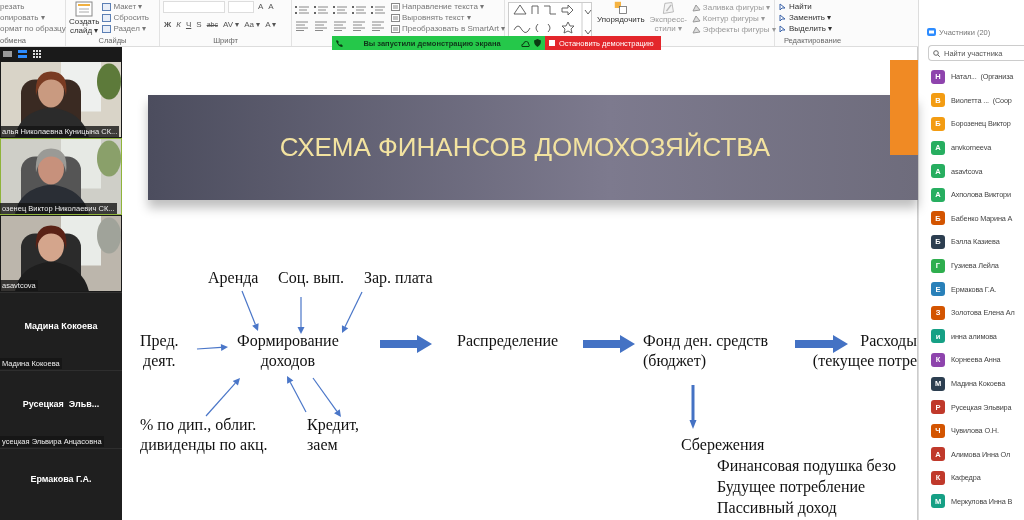 The width and height of the screenshot is (1024, 520). What do you see at coordinates (31, 6) in the screenshot?
I see `ribbon-command: резать` at bounding box center [31, 6].